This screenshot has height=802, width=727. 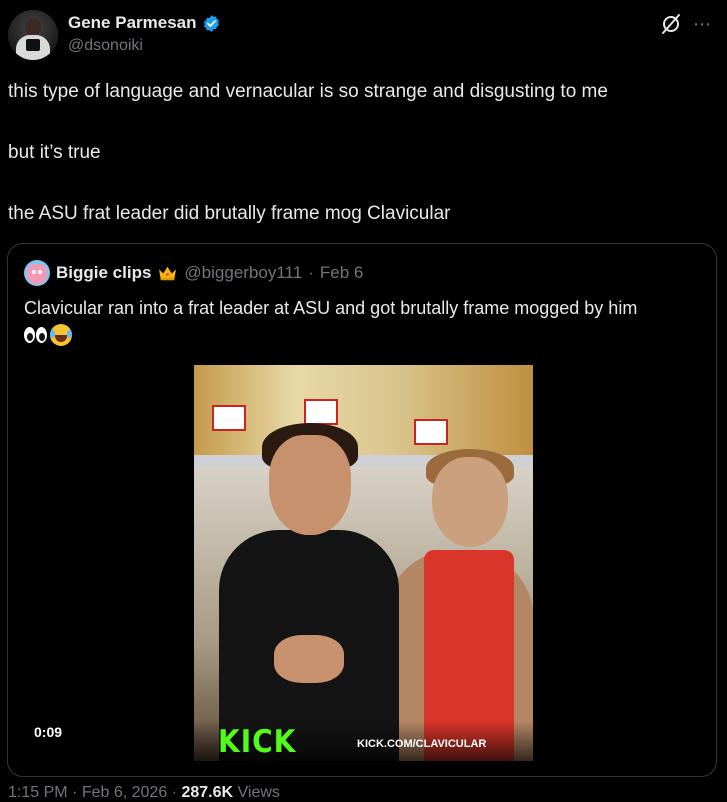 I want to click on grok-icon, so click(x=671, y=24).